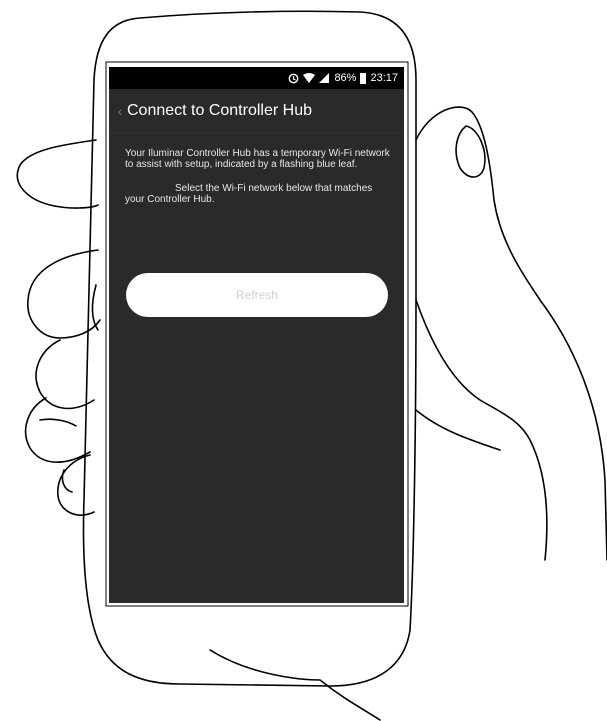 This screenshot has width=607, height=721. Describe the element at coordinates (363, 78) in the screenshot. I see `battery-icon` at that location.